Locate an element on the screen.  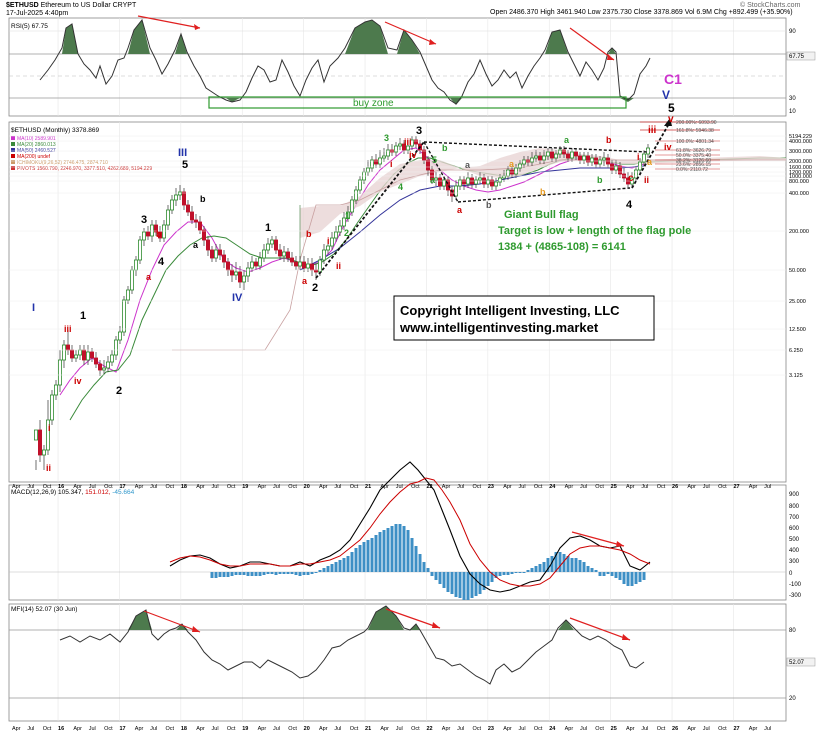
svg-text: i is located at coordinates (328, 241).